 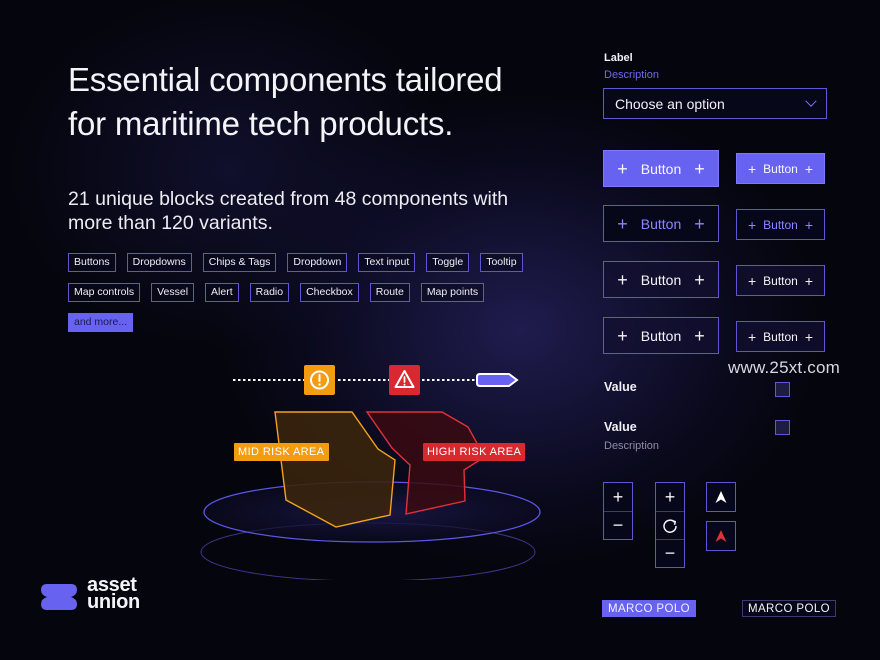 What do you see at coordinates (370, 472) in the screenshot?
I see `risk-area-illustration` at bounding box center [370, 472].